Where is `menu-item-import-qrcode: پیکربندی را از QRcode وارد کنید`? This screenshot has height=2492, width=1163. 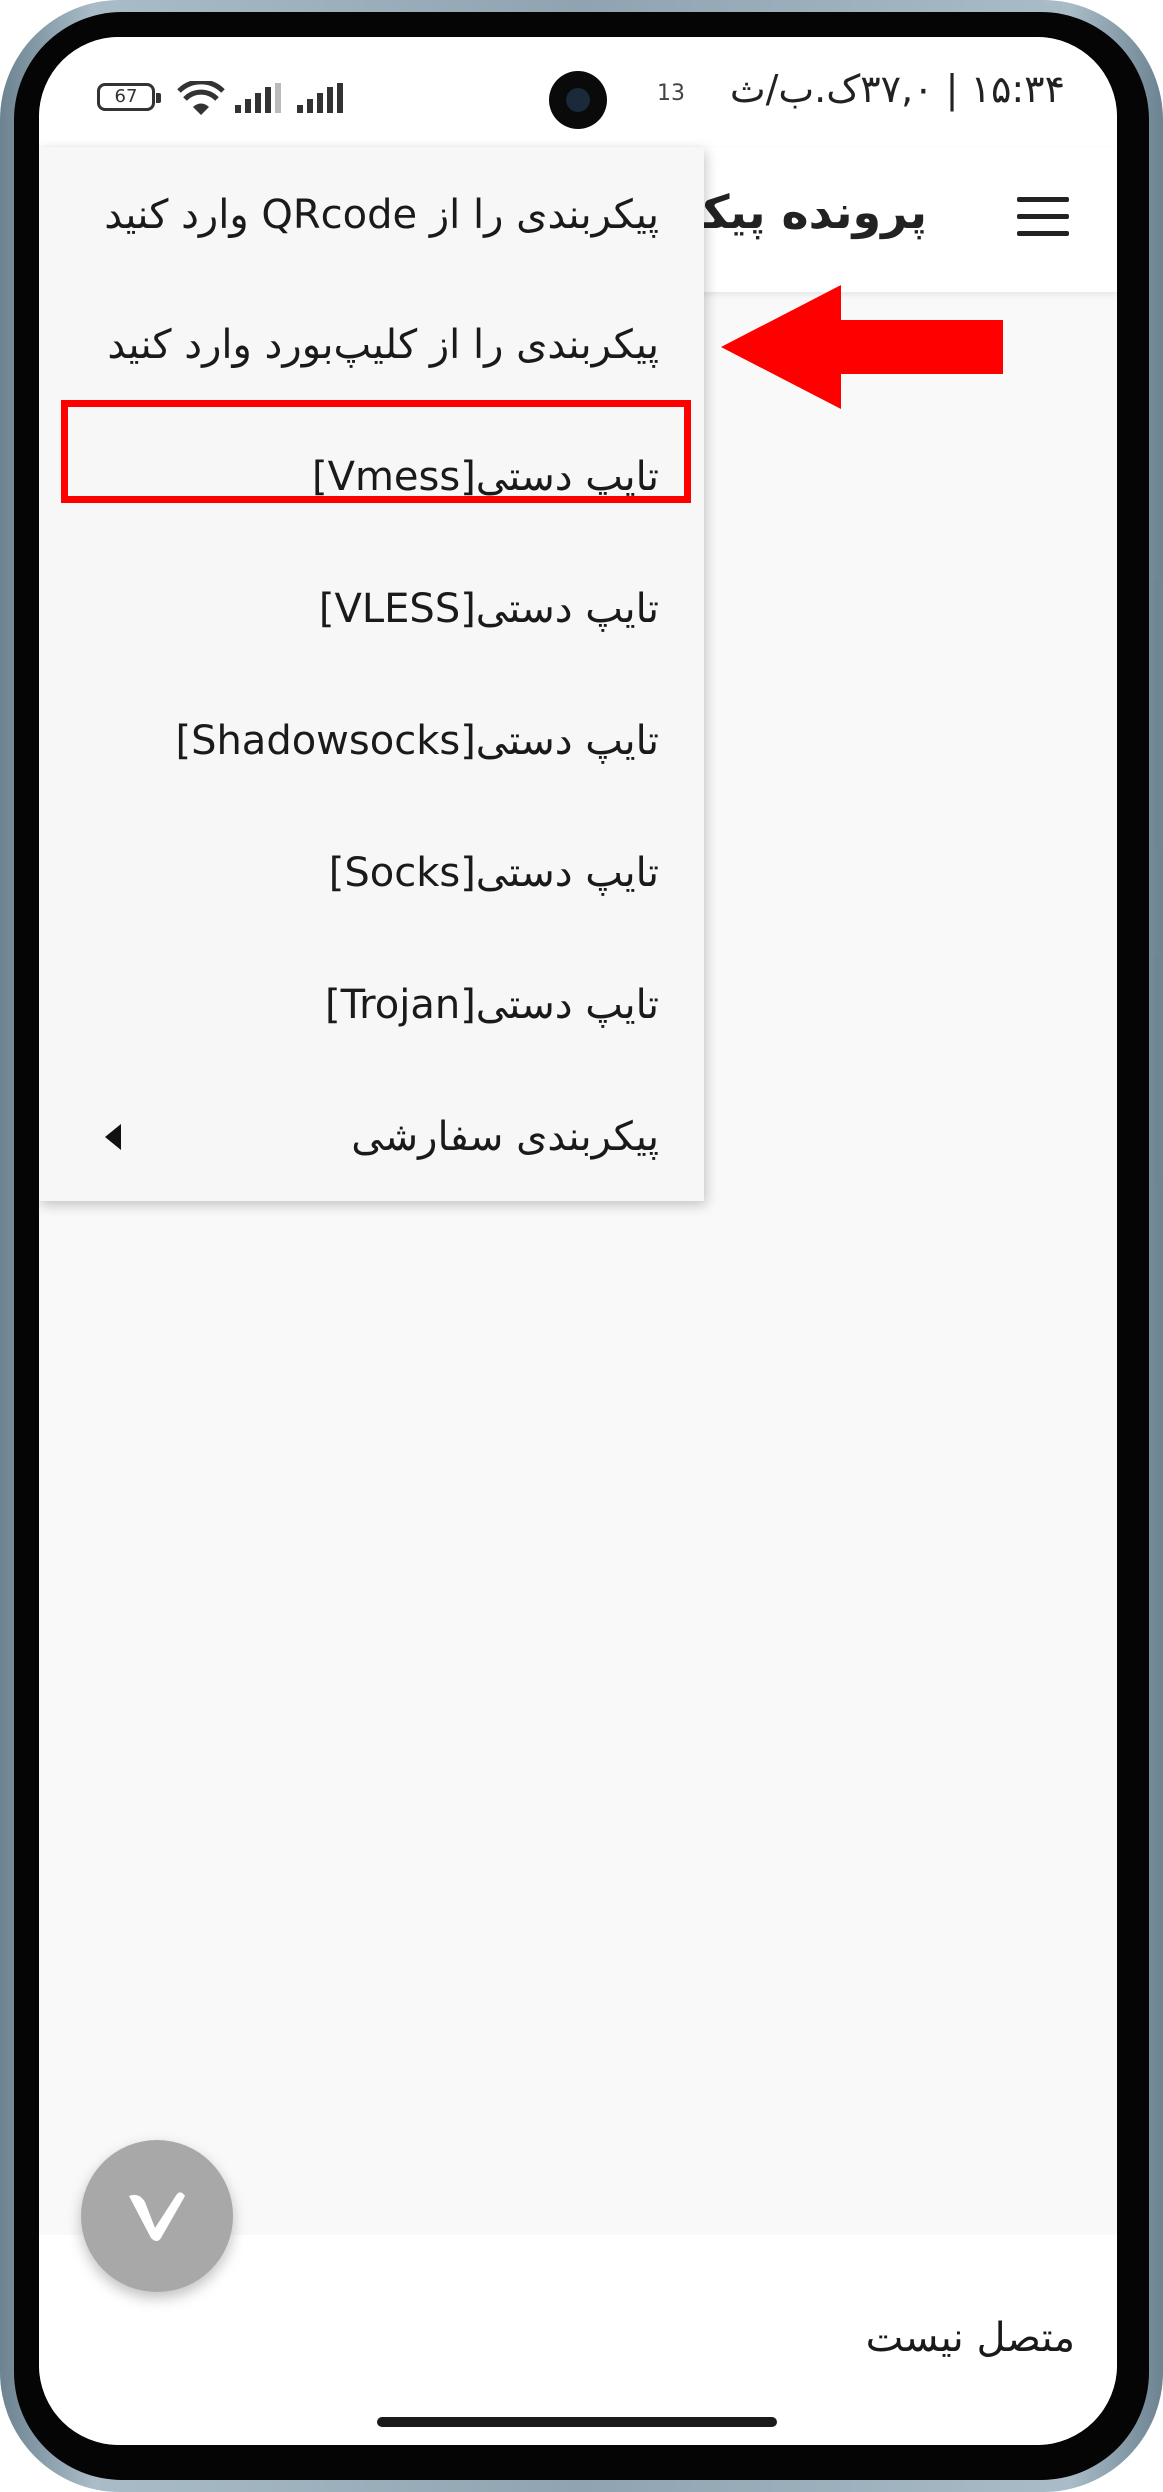
menu-item-import-qrcode: پیکربندی را از QRcode وارد کنید is located at coordinates (371, 215).